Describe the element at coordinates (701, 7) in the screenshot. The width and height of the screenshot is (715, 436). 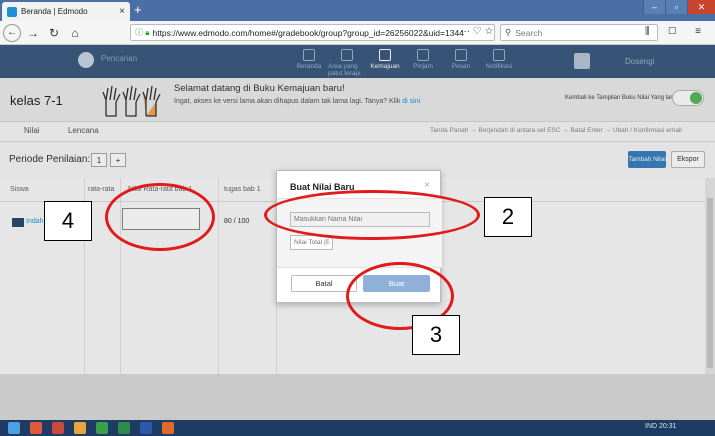
I see `close-window-icon: ✕` at that location.